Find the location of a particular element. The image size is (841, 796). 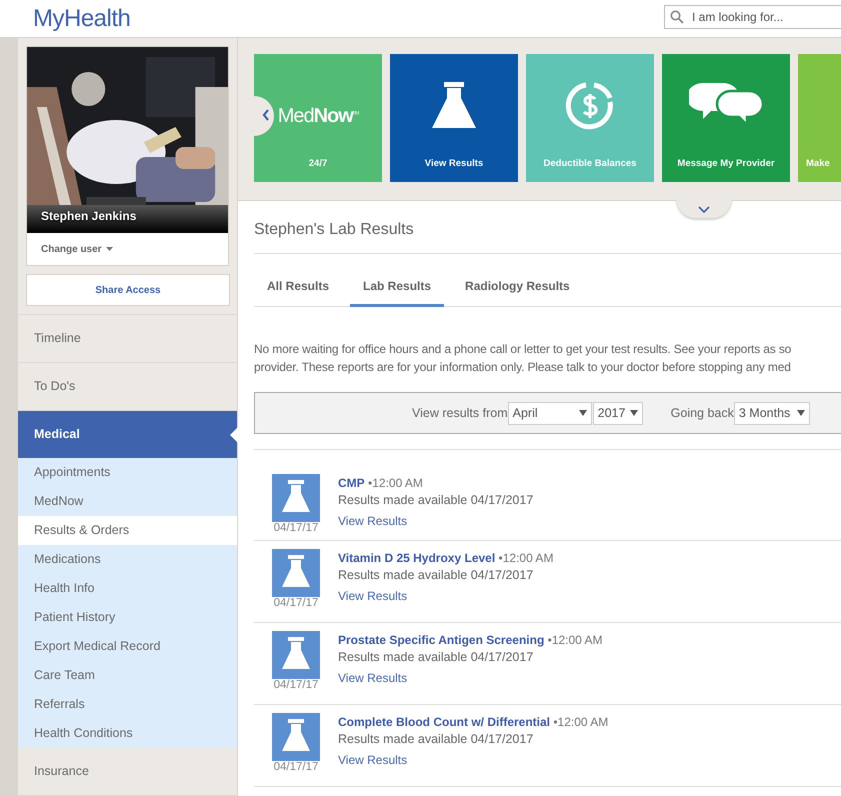

logo: MyHealth is located at coordinates (81, 18).